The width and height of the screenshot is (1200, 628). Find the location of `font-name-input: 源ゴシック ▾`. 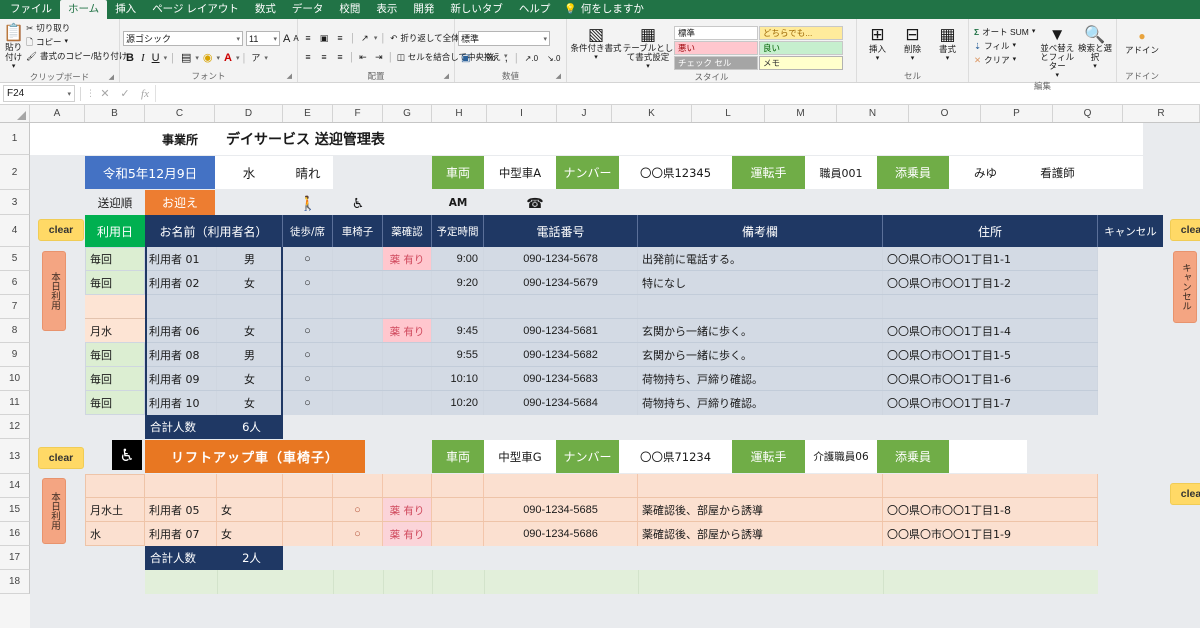

font-name-input: 源ゴシック ▾ is located at coordinates (183, 38).